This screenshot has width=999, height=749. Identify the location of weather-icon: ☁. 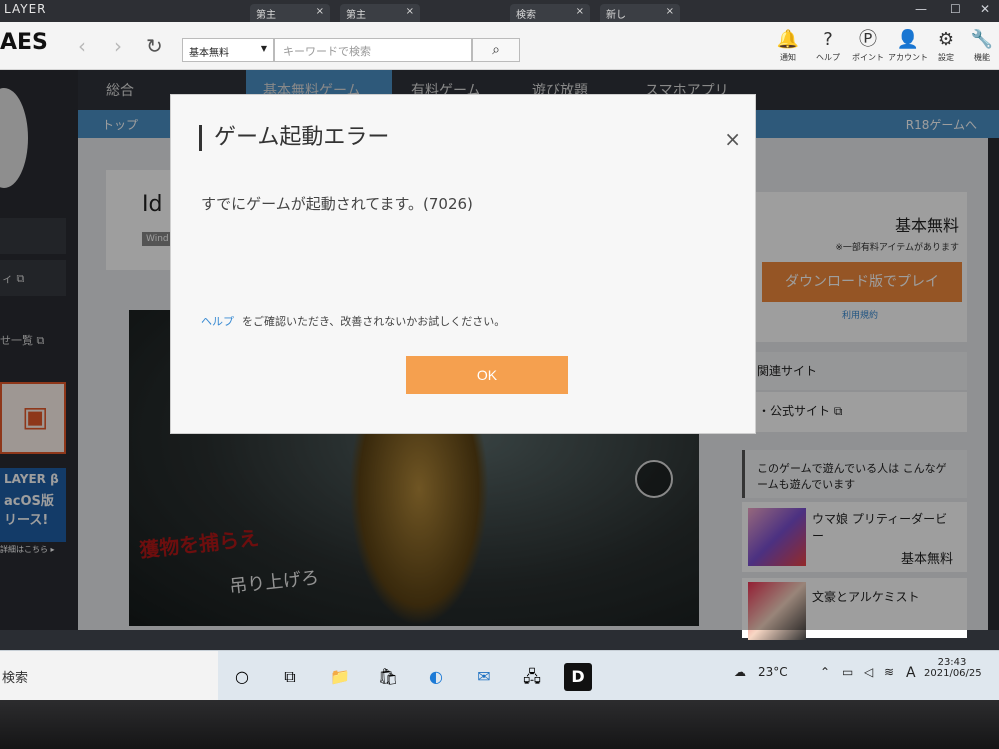
(740, 672).